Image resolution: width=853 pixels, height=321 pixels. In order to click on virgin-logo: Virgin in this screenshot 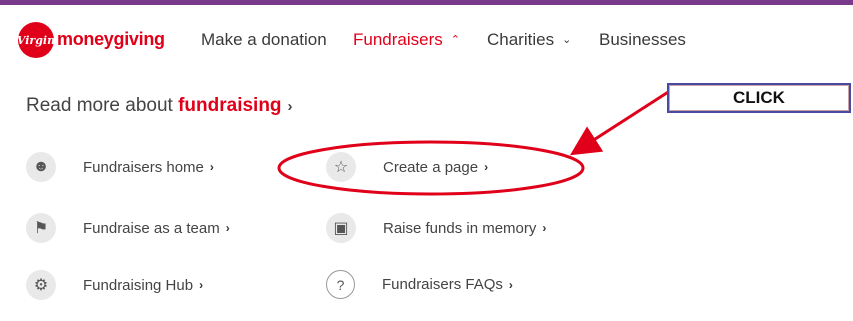, I will do `click(36, 40)`.